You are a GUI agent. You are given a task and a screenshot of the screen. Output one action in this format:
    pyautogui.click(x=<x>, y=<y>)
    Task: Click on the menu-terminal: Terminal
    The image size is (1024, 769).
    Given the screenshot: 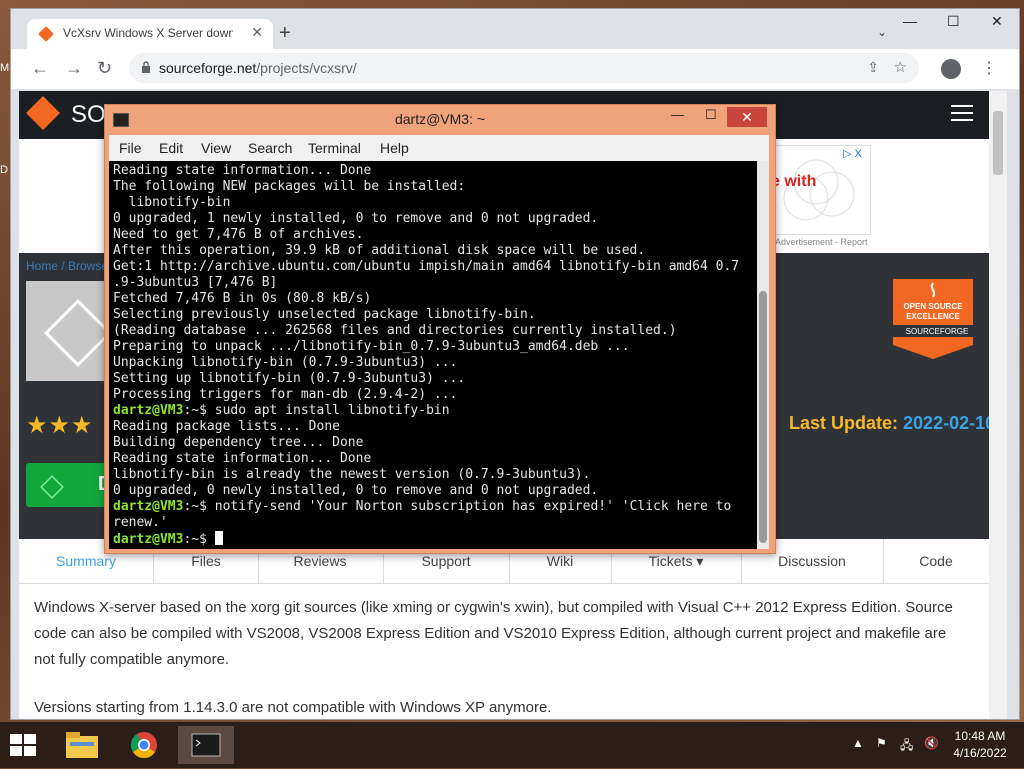 What is the action you would take?
    pyautogui.click(x=334, y=148)
    